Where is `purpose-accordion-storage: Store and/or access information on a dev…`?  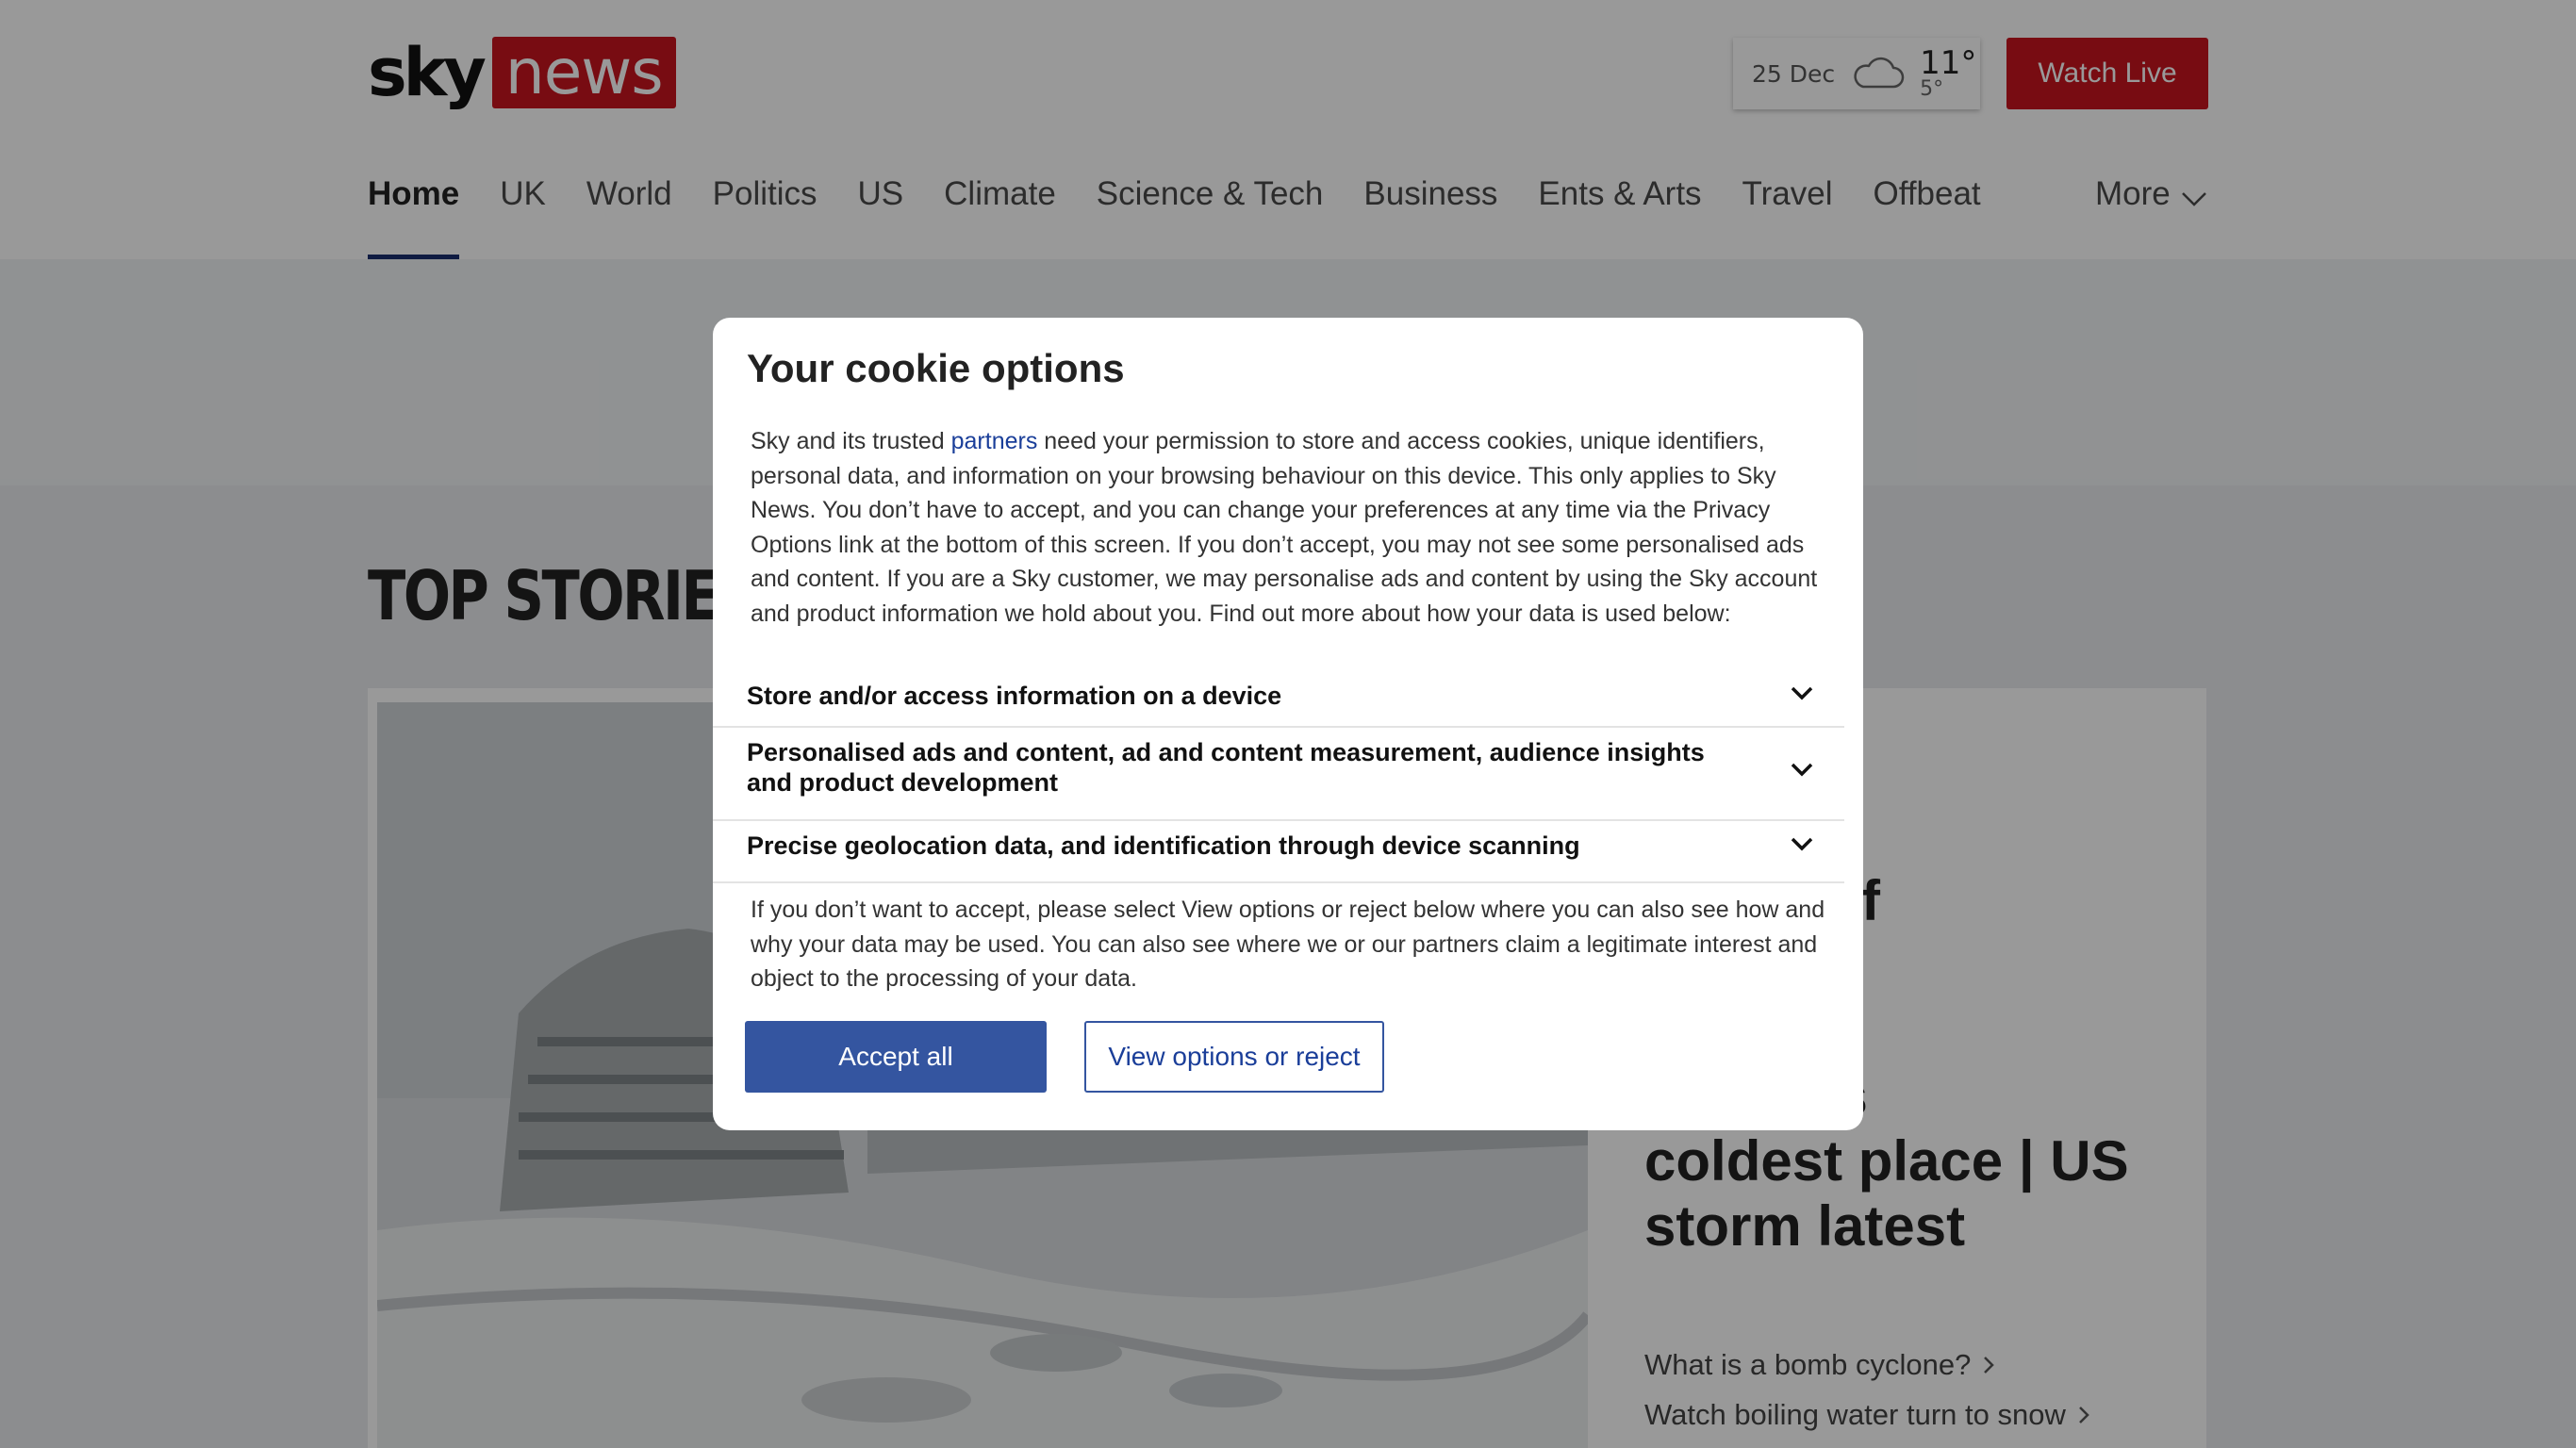 purpose-accordion-storage: Store and/or access information on a dev… is located at coordinates (1278, 699).